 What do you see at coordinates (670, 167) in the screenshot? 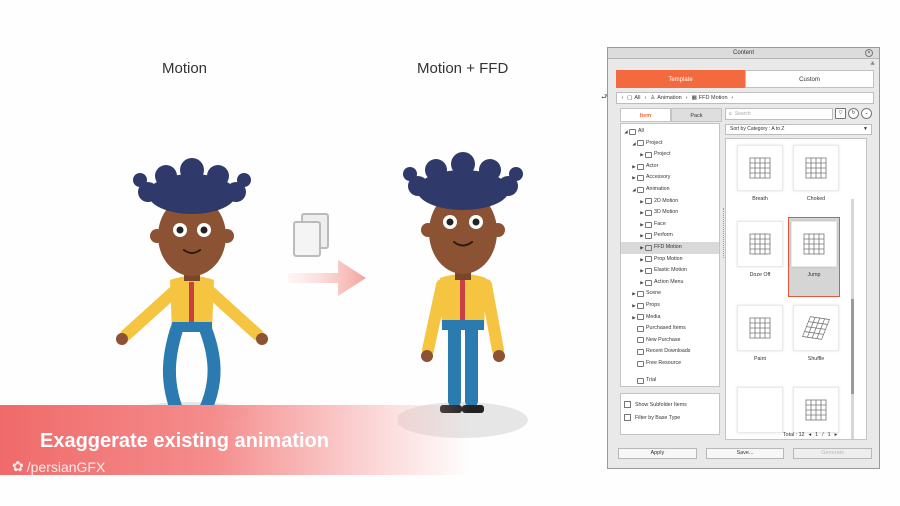
I see `tree-item: ▶ Actor` at bounding box center [670, 167].